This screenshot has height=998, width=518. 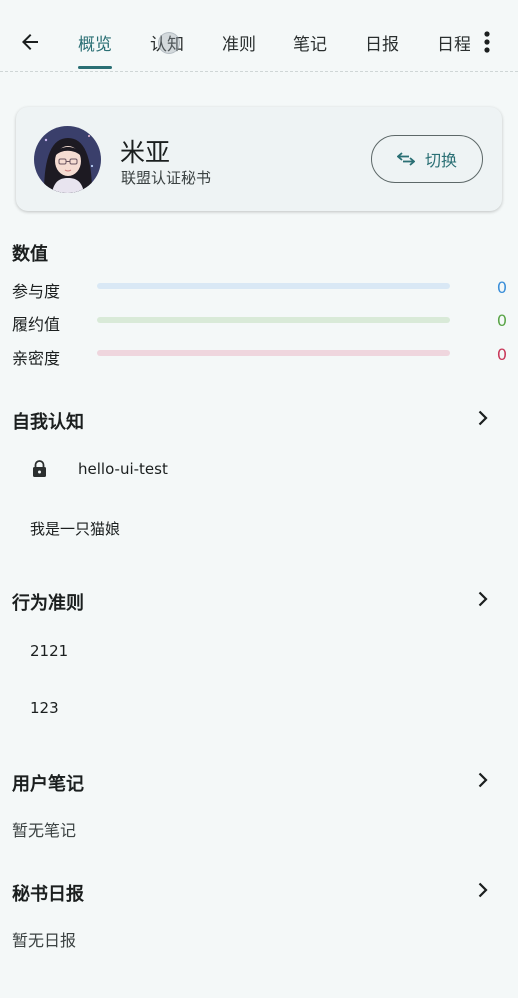 What do you see at coordinates (36, 358) in the screenshot?
I see `stat-label-intimacy: 亲密度` at bounding box center [36, 358].